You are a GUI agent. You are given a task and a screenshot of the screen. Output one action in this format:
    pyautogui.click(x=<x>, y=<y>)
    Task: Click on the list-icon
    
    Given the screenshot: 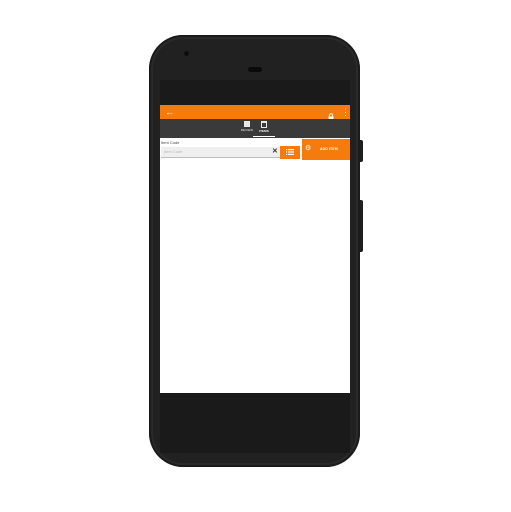 What is the action you would take?
    pyautogui.click(x=290, y=152)
    